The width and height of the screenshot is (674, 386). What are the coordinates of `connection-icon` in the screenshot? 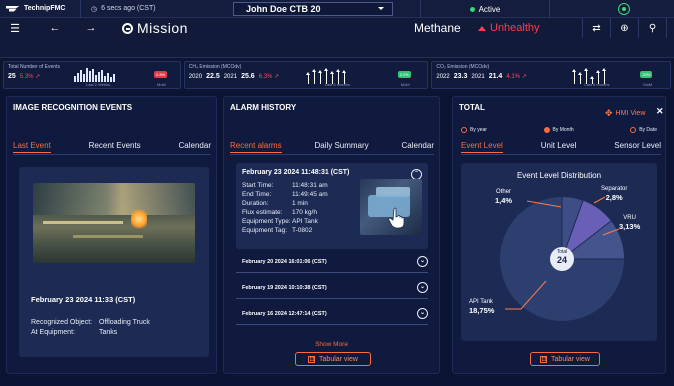 It's located at (624, 9).